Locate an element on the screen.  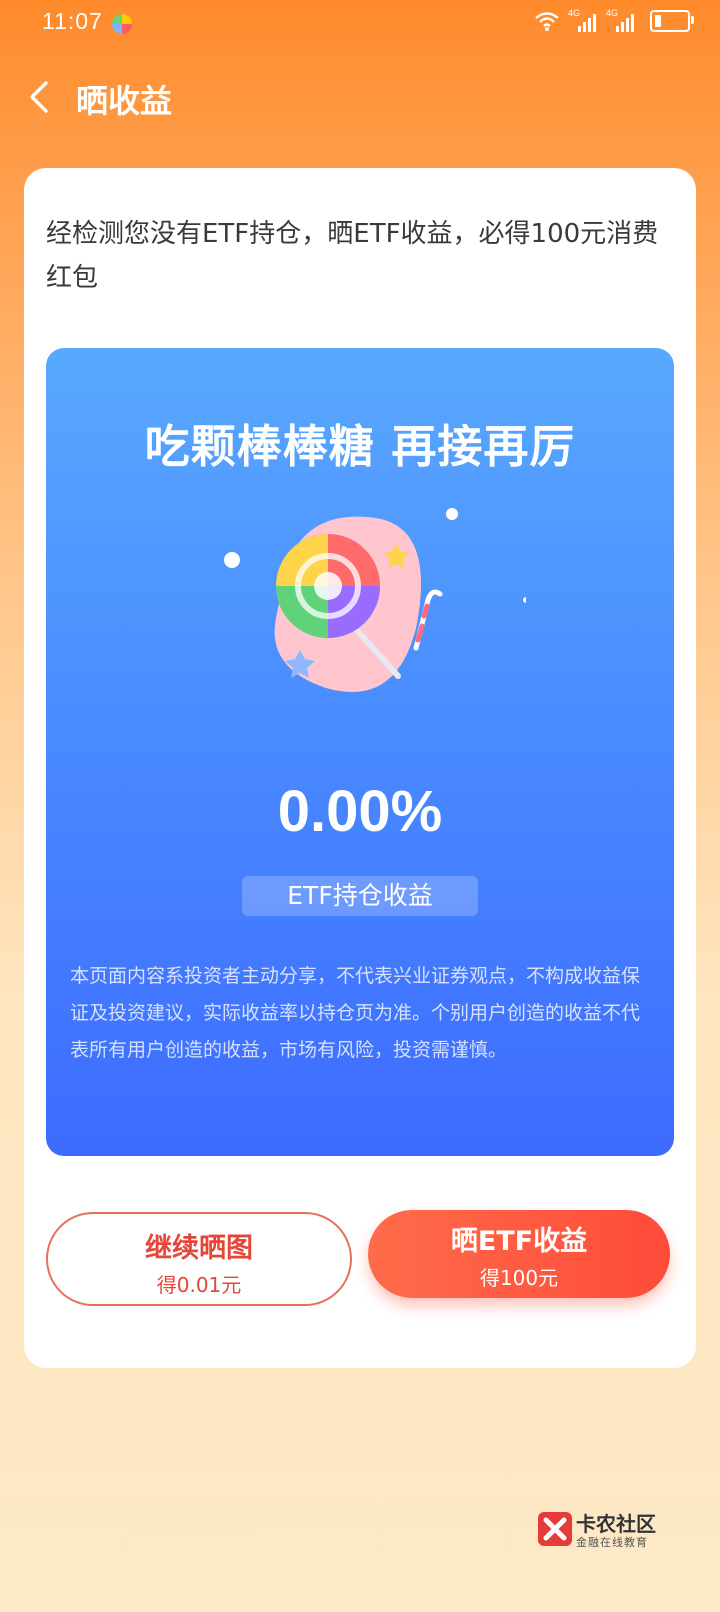
watermark: 卡农社区 金融在线教育 is located at coordinates (596, 1530).